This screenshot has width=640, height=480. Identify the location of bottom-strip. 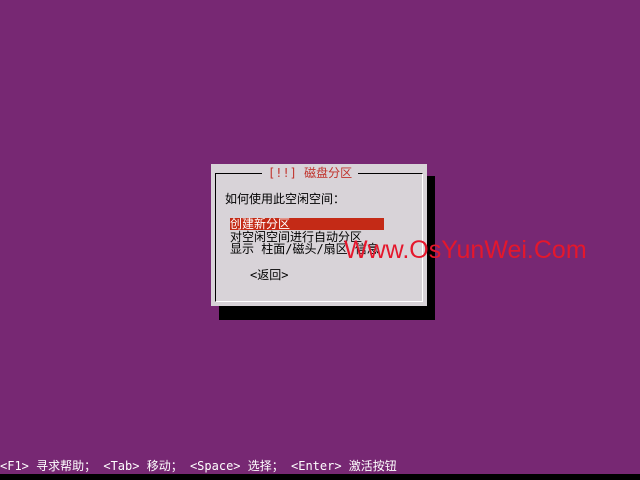
(320, 477).